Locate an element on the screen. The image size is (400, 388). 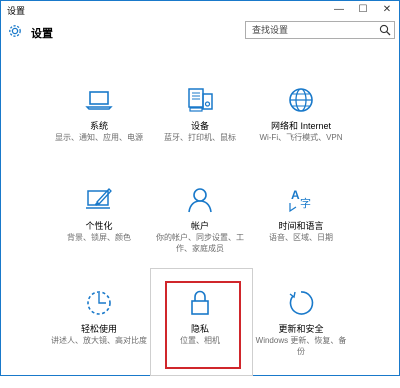
globe-icon is located at coordinates (301, 100).